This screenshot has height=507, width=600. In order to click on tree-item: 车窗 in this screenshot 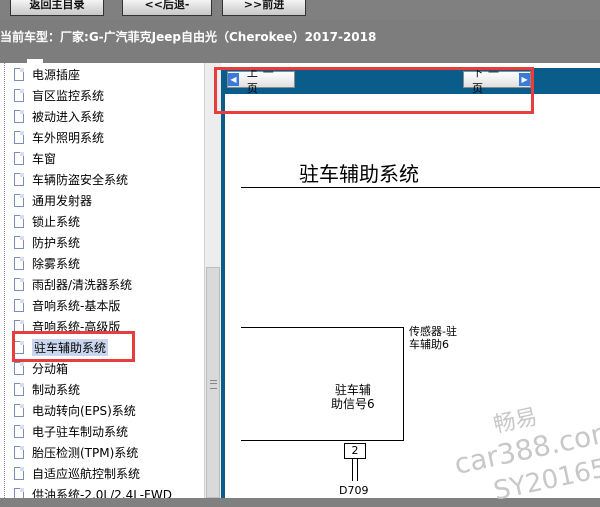, I will do `click(35, 158)`.